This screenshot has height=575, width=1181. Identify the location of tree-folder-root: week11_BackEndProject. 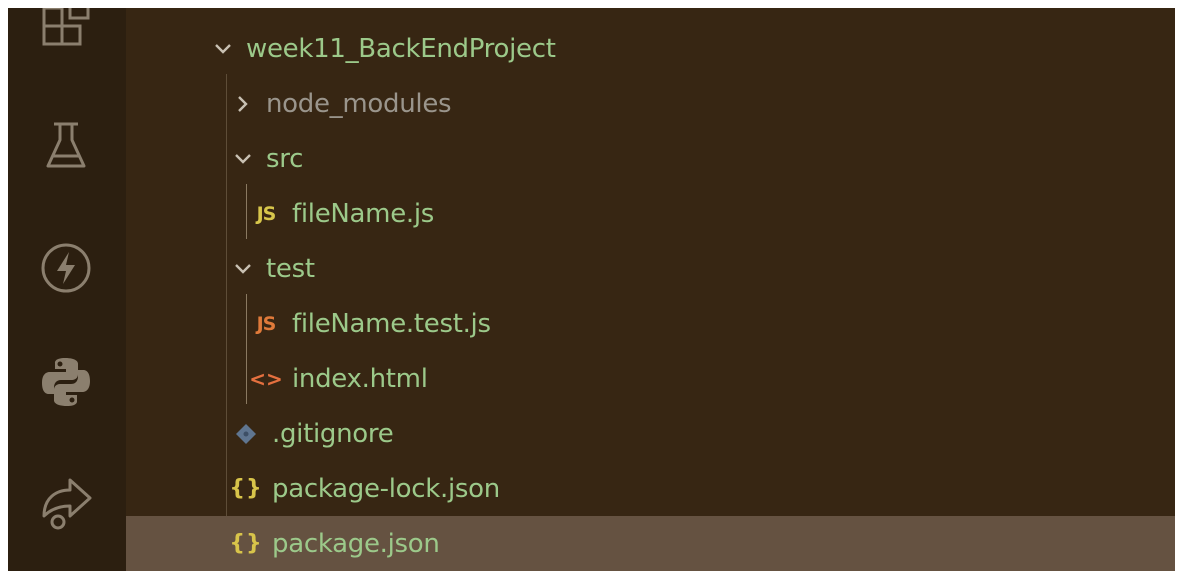
(650, 48).